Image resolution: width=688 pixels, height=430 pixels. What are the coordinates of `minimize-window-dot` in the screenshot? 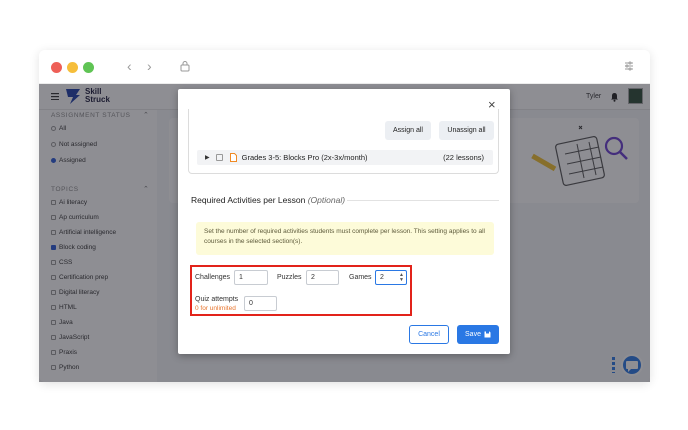 It's located at (72, 67).